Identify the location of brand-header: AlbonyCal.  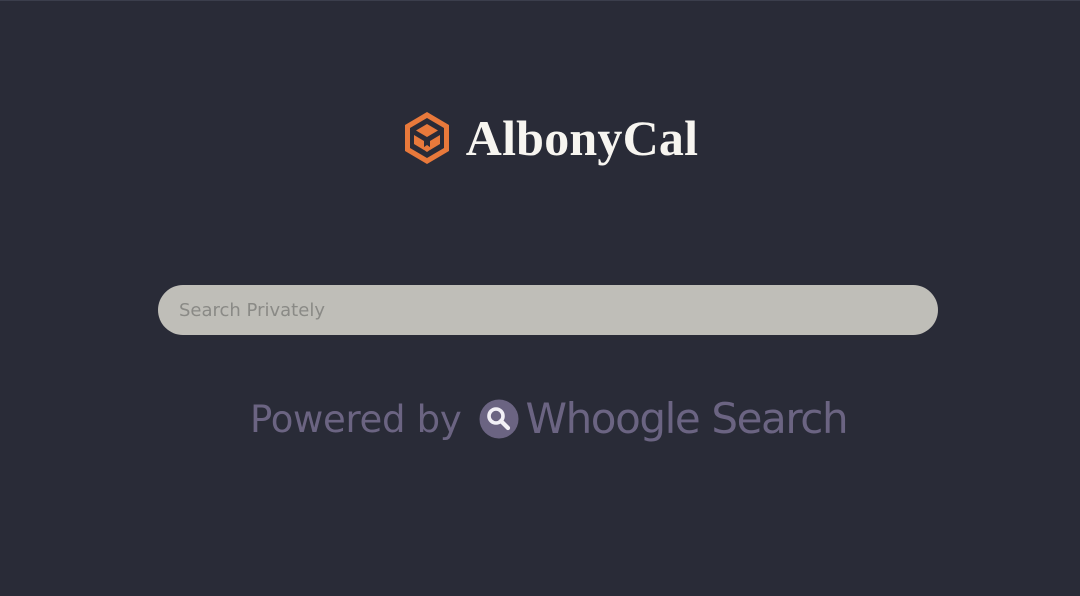
(540, 138).